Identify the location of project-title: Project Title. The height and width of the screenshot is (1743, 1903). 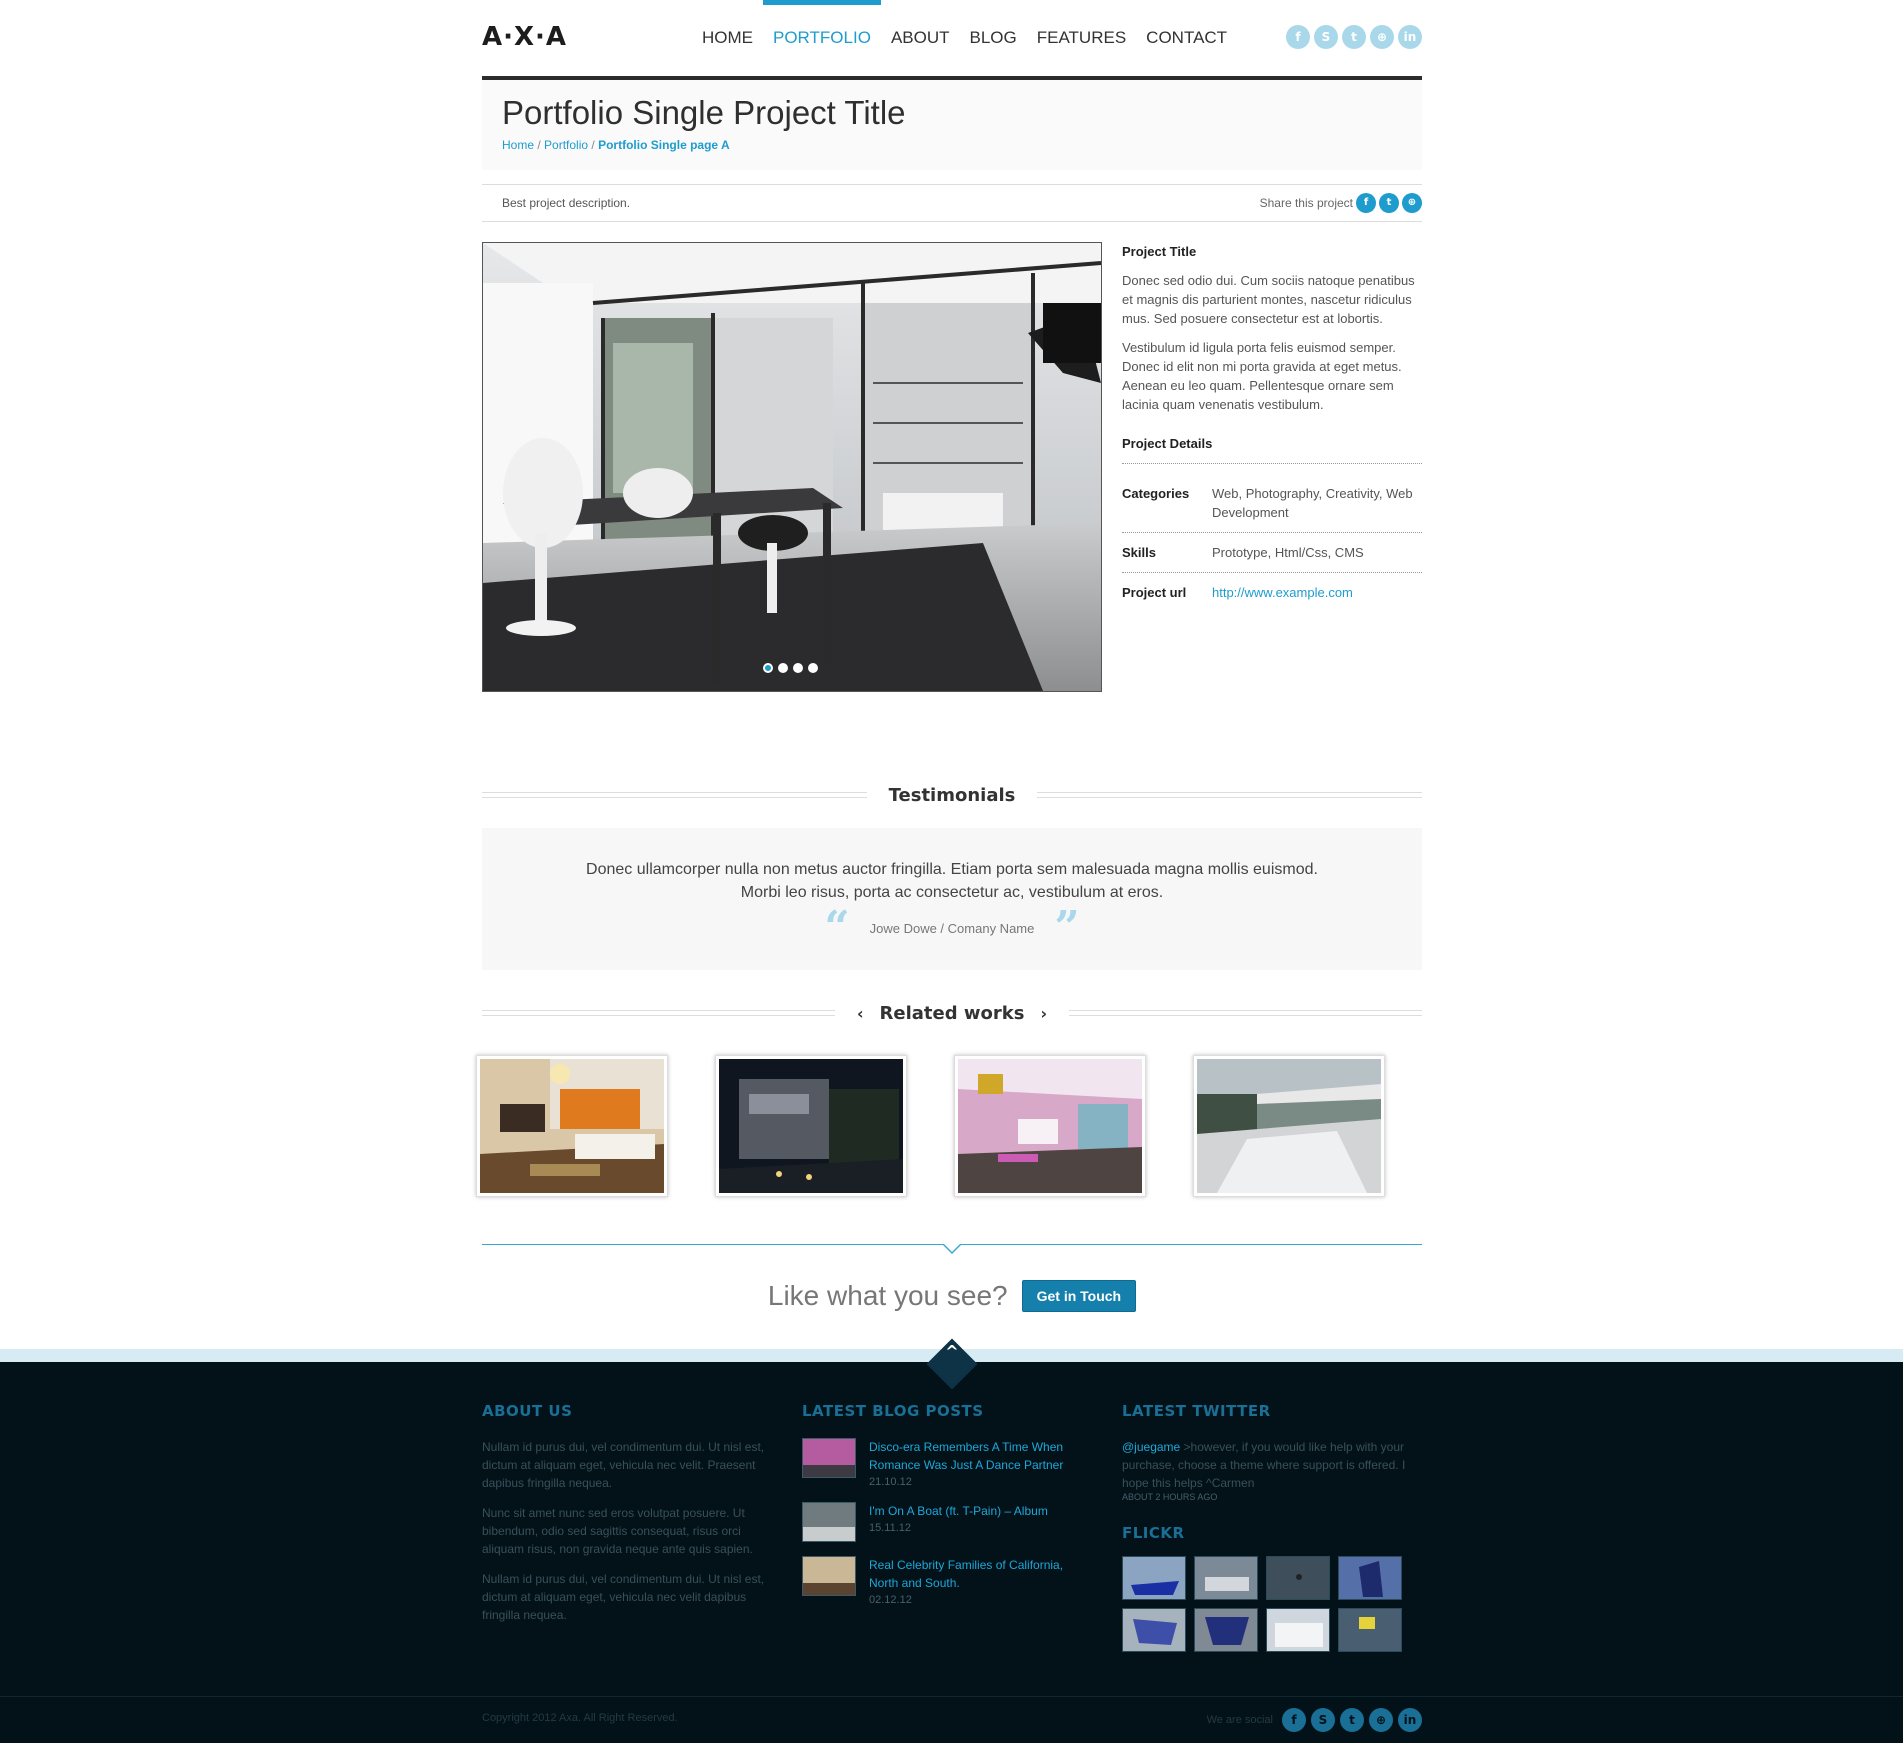
(1159, 251).